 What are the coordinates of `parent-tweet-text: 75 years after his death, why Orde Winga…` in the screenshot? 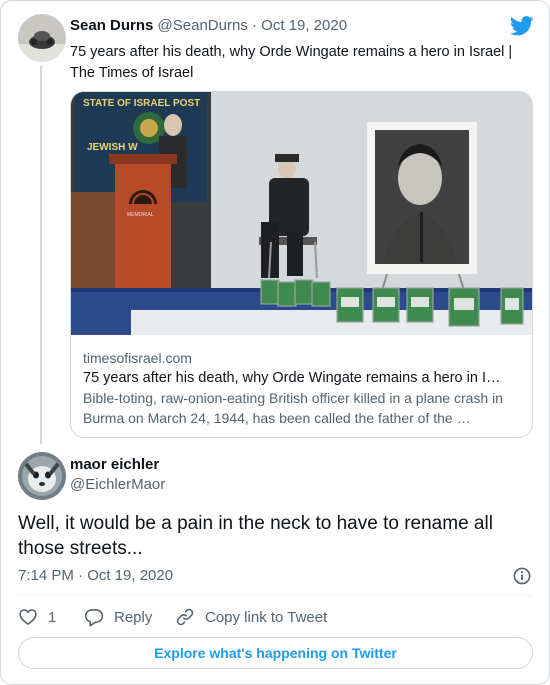 It's located at (291, 62).